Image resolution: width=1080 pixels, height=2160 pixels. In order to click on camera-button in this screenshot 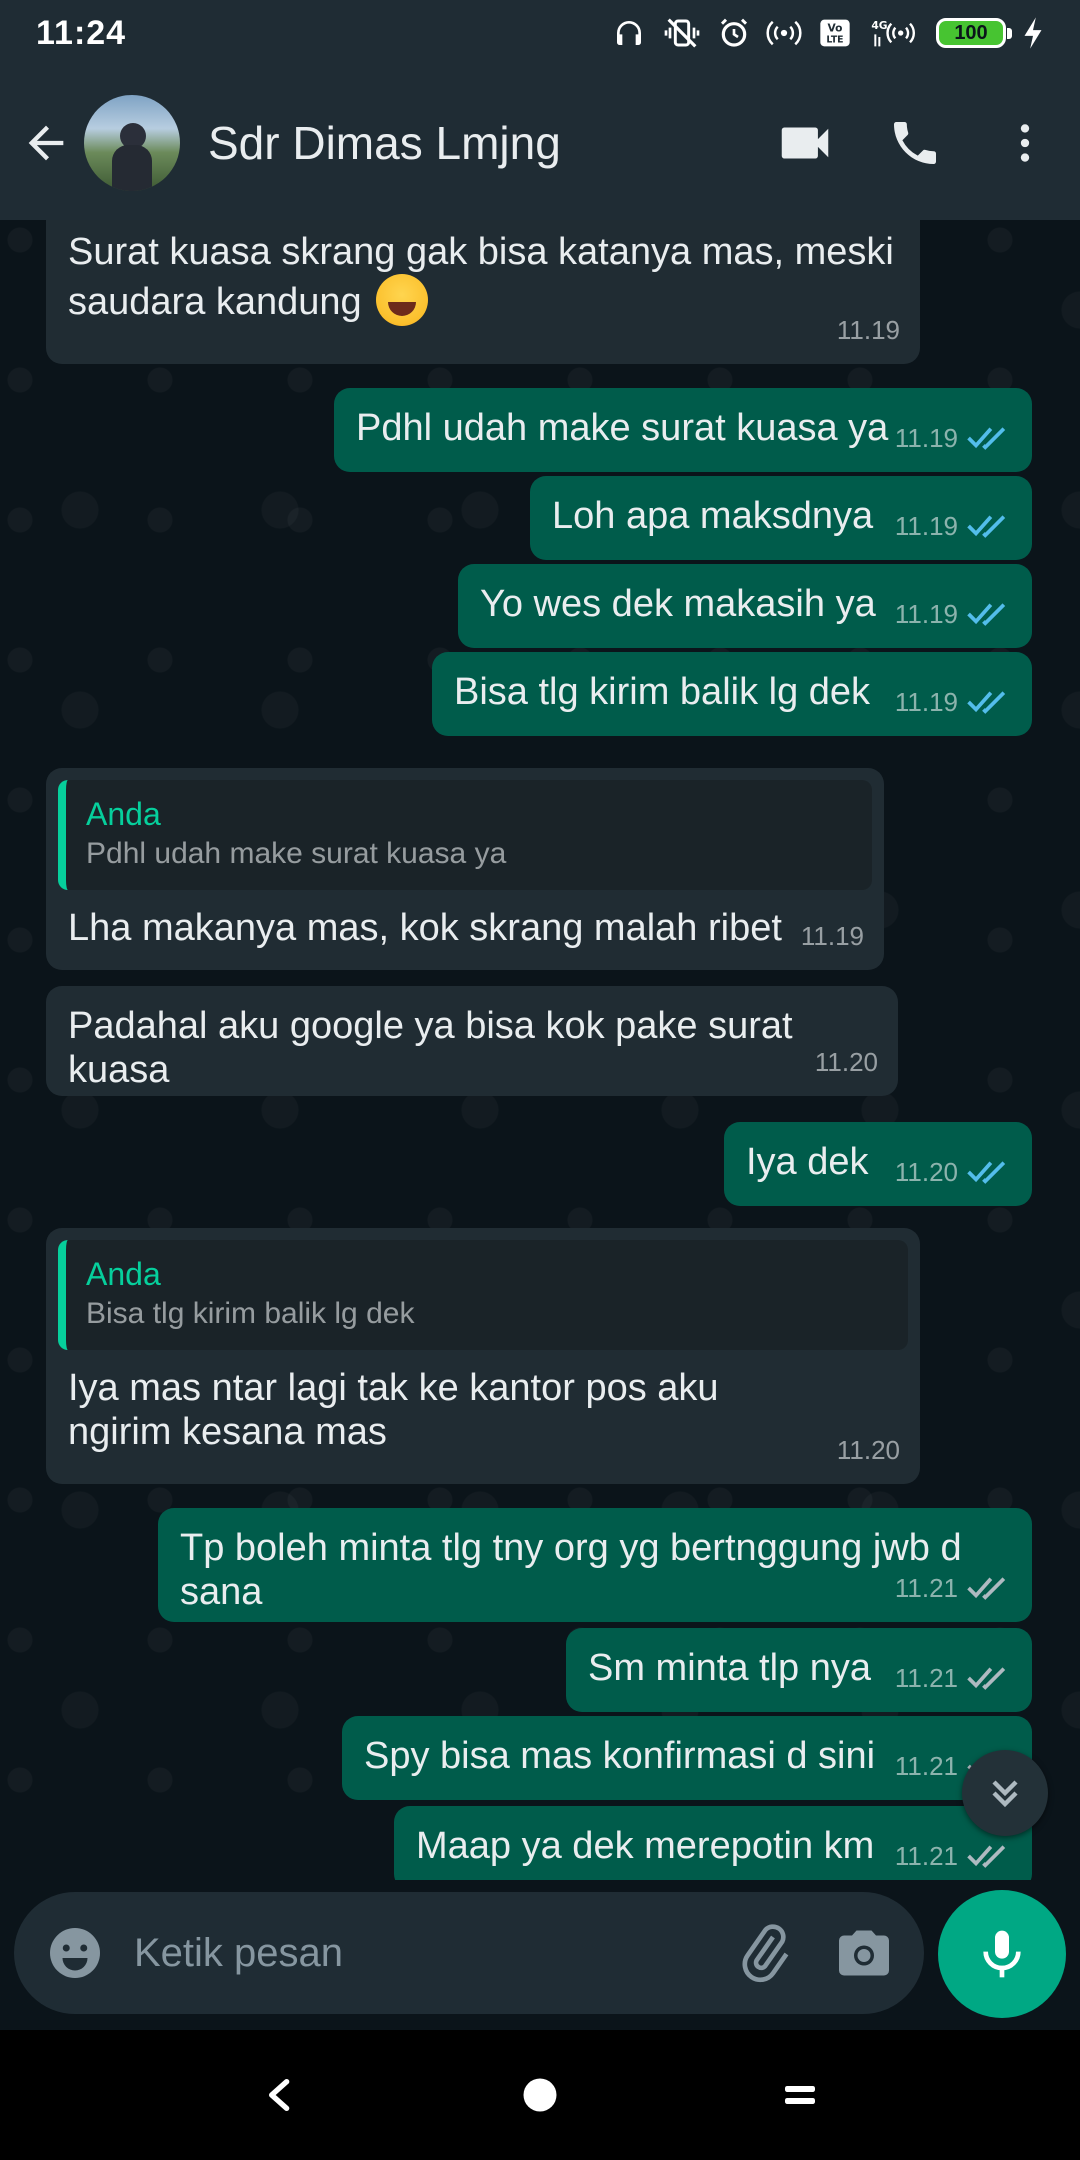, I will do `click(864, 1953)`.